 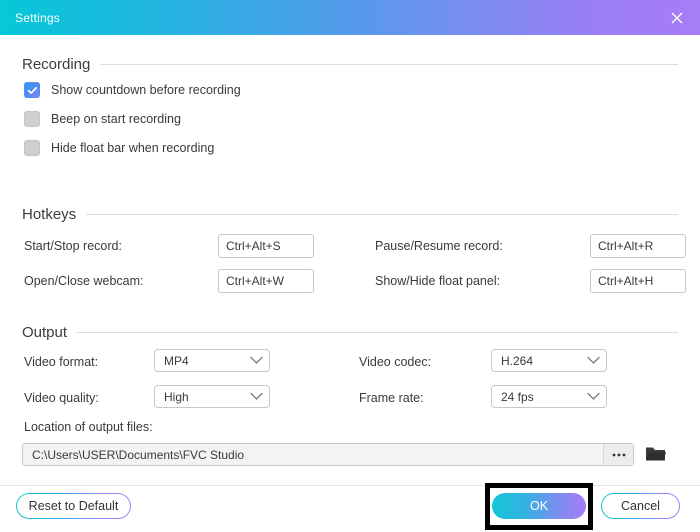 I want to click on hotkey-input-open-close-webcam: Ctrl+Alt+W, so click(x=266, y=281).